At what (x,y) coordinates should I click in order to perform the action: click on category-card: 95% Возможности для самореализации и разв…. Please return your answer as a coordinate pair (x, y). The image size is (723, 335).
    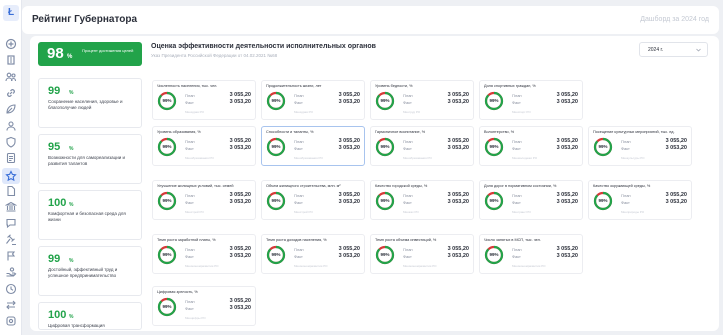
    Looking at the image, I should click on (90, 159).